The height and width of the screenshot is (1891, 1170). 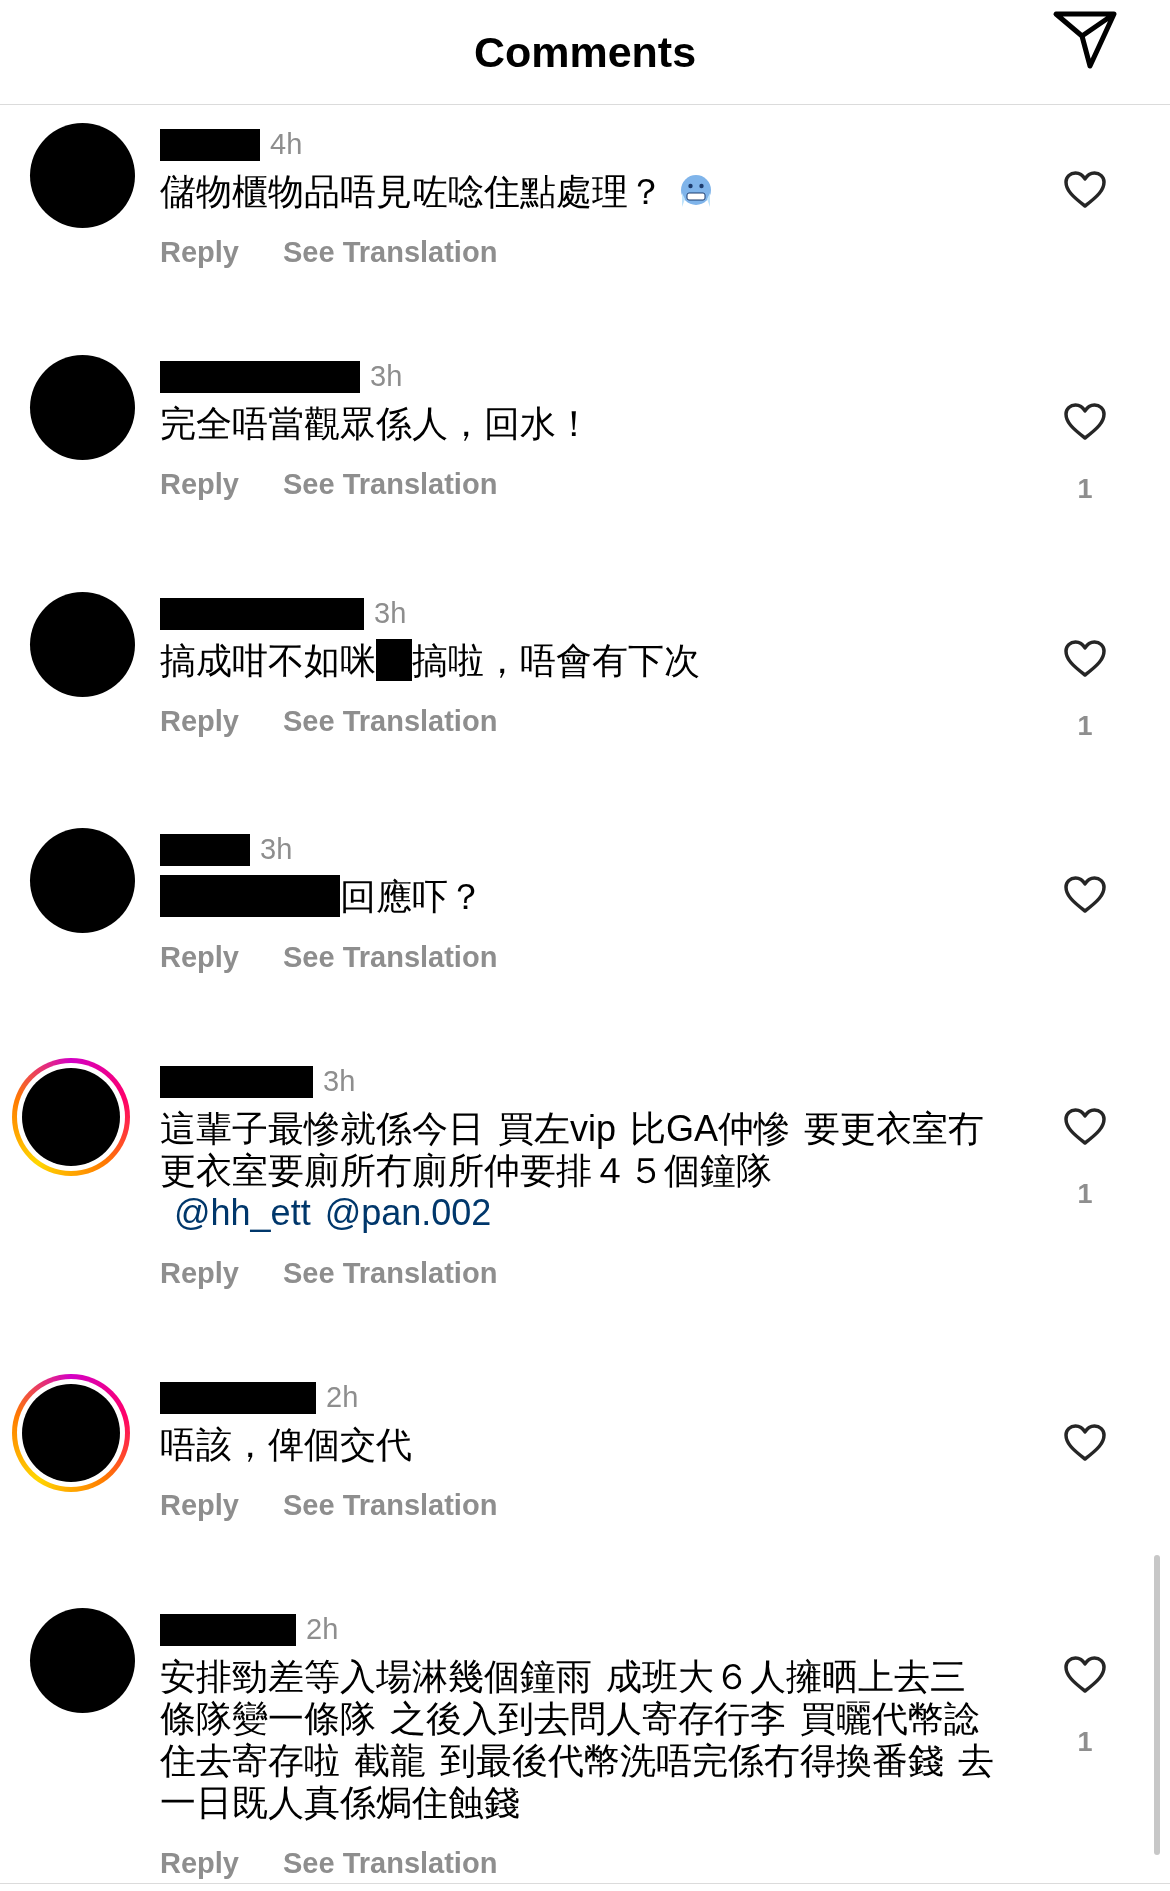 What do you see at coordinates (286, 145) in the screenshot?
I see `comment-time: 4h` at bounding box center [286, 145].